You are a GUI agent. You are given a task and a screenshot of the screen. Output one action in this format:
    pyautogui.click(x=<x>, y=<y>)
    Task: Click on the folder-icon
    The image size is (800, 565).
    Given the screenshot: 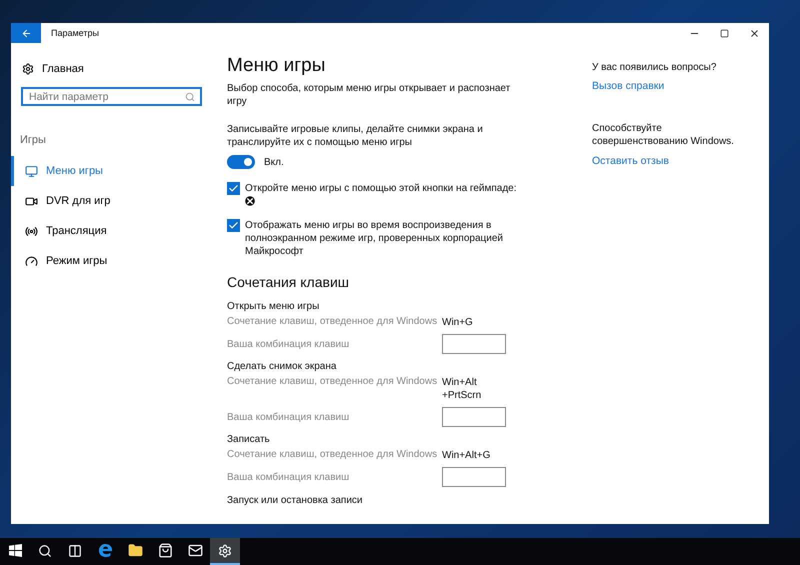 What is the action you would take?
    pyautogui.click(x=135, y=550)
    